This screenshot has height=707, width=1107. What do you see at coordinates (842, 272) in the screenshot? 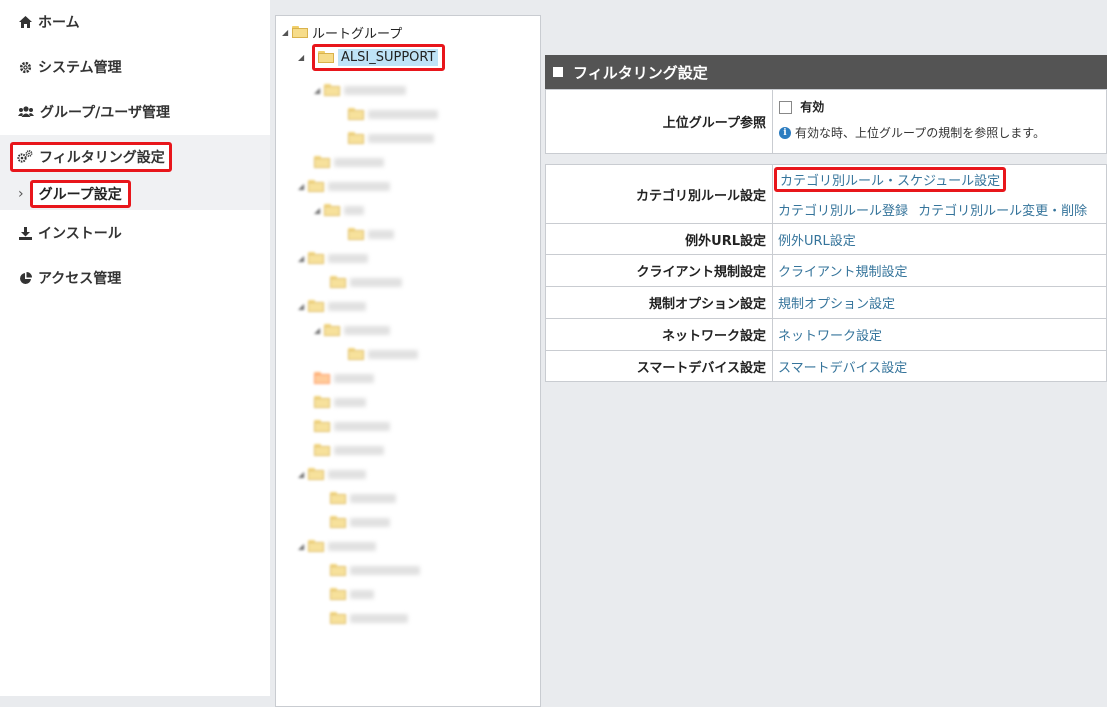
I see `client-restriction-link: クライアント規制設定` at bounding box center [842, 272].